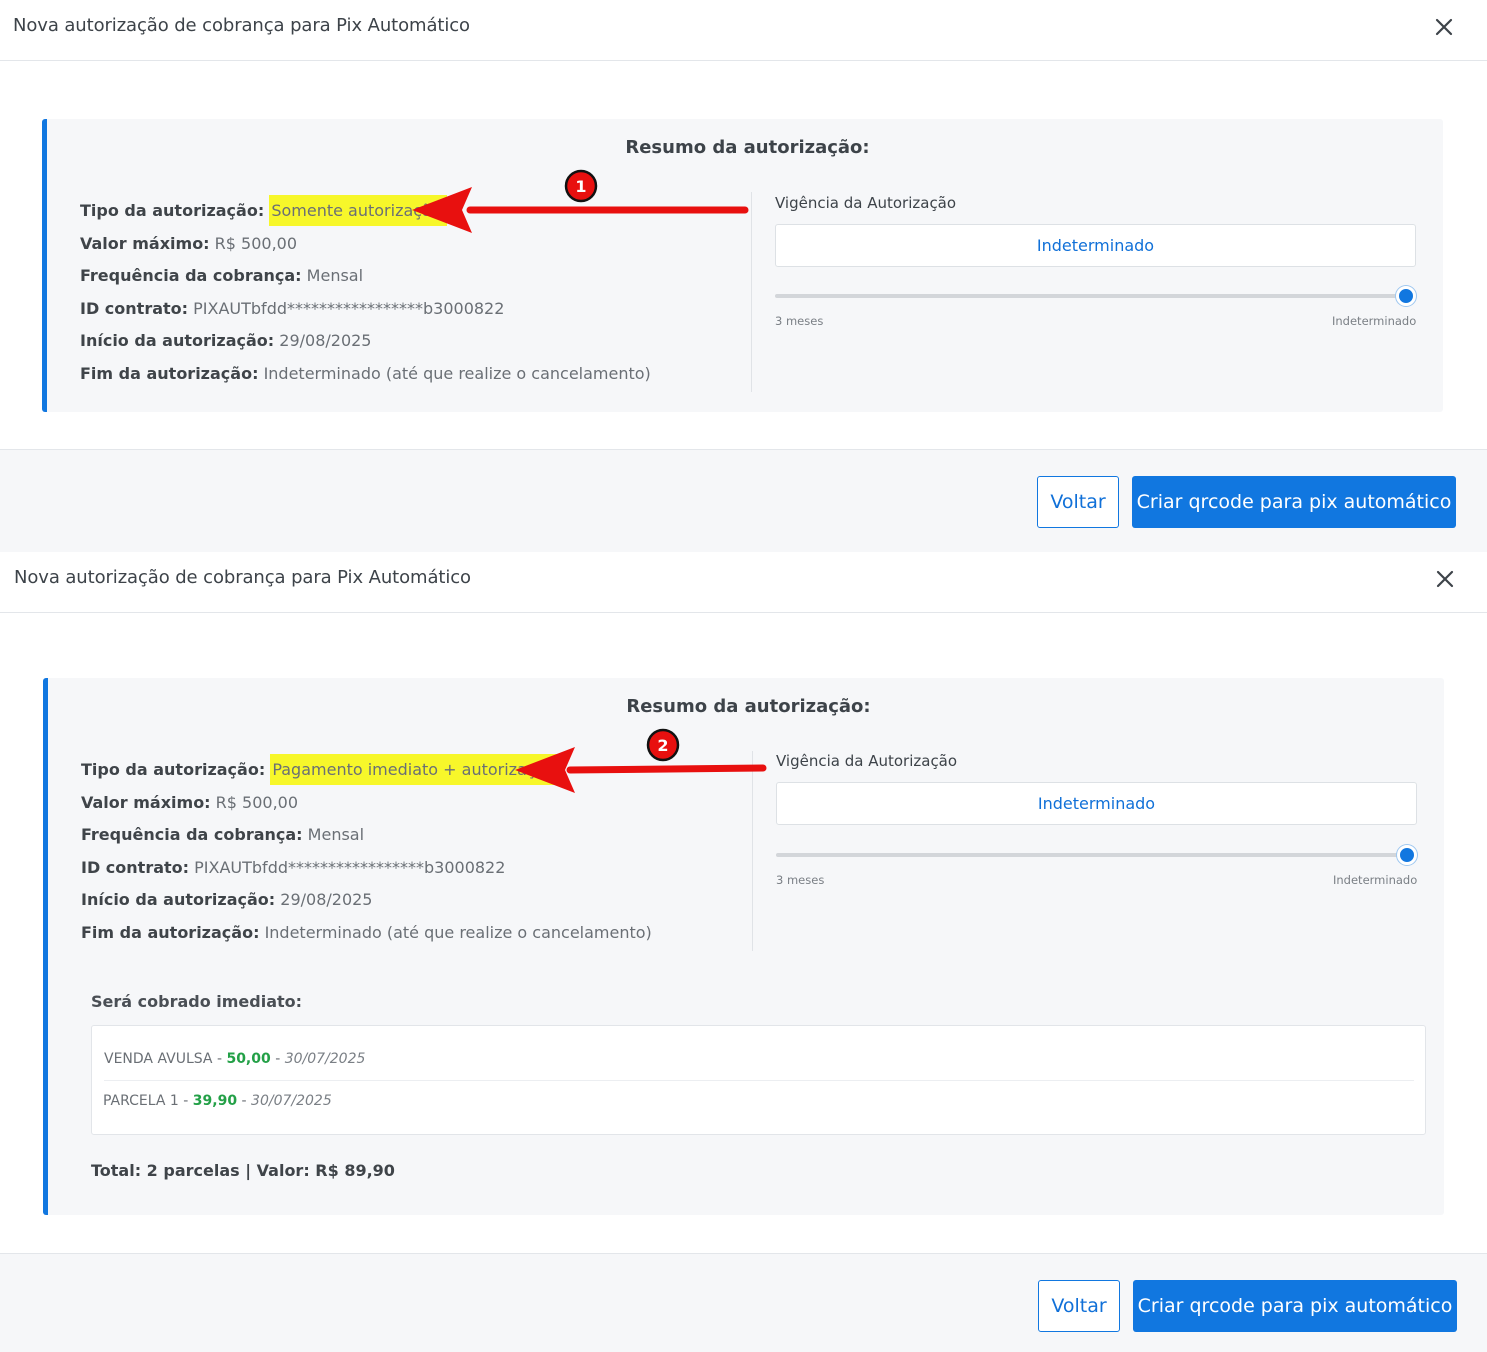  What do you see at coordinates (197, 1001) in the screenshot?
I see `immediate-charge-title: Será cobrado imediato:` at bounding box center [197, 1001].